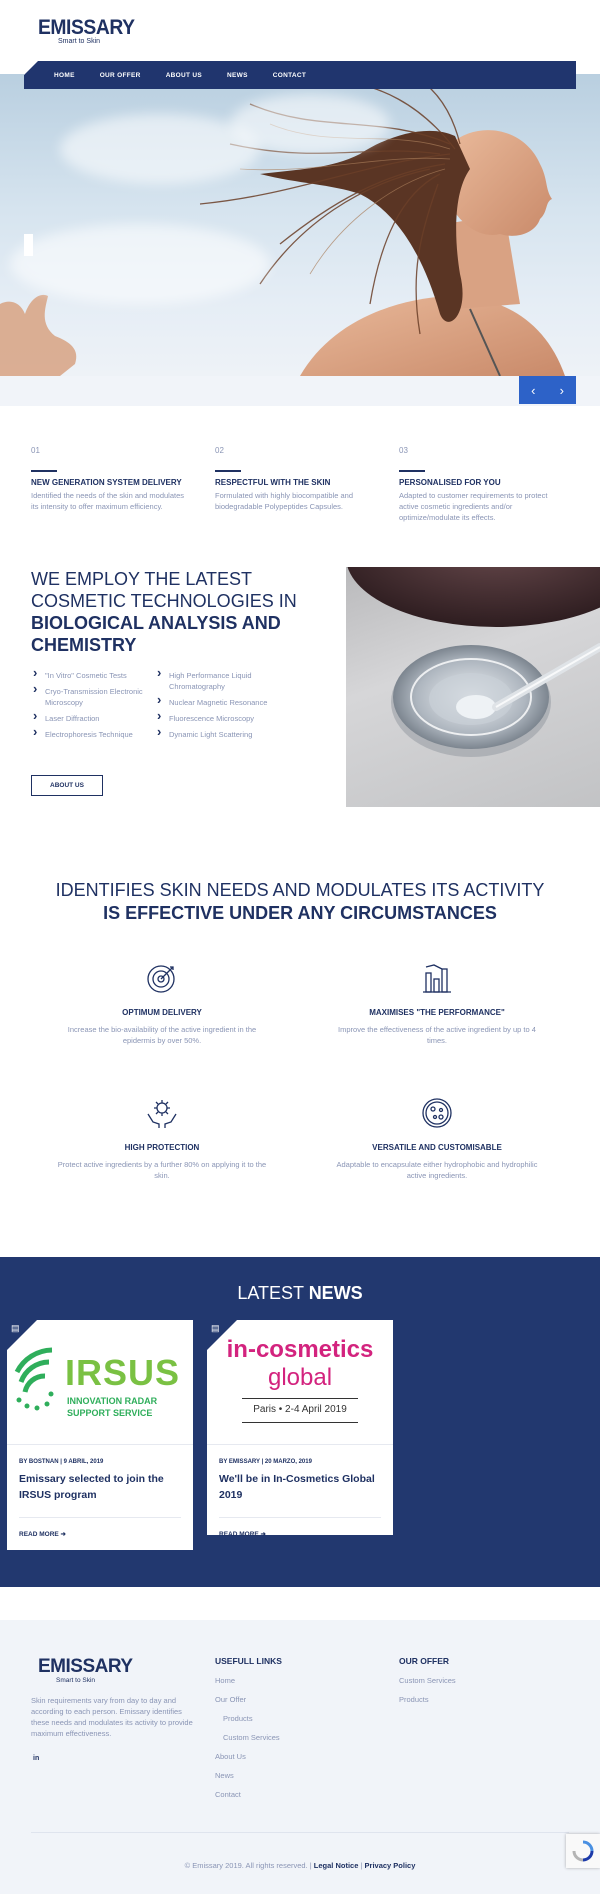  What do you see at coordinates (156, 634) in the screenshot?
I see `tech-heading-bold: BIOLOGICAL ANALYSIS AND CHEMISTRY` at bounding box center [156, 634].